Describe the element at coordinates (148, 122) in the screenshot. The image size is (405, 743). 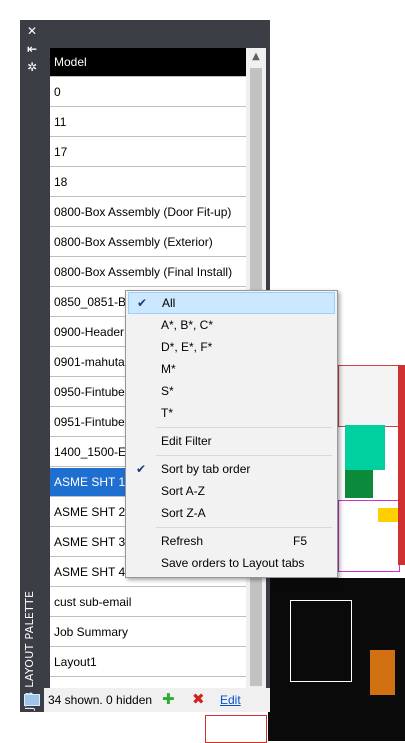
I see `layout-item: 11` at that location.